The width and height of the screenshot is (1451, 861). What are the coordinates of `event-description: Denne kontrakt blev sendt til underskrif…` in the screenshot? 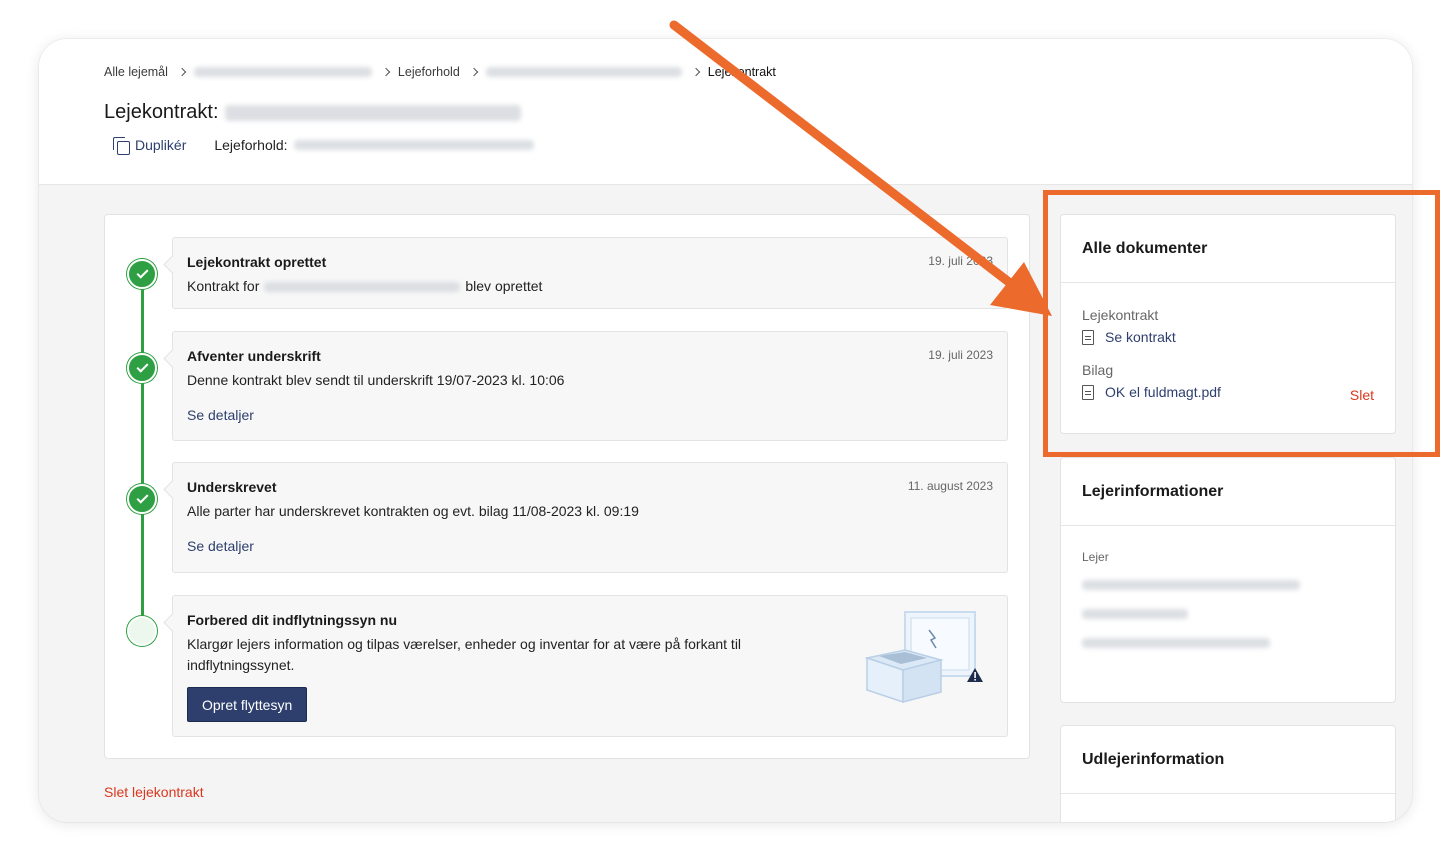 It's located at (376, 380).